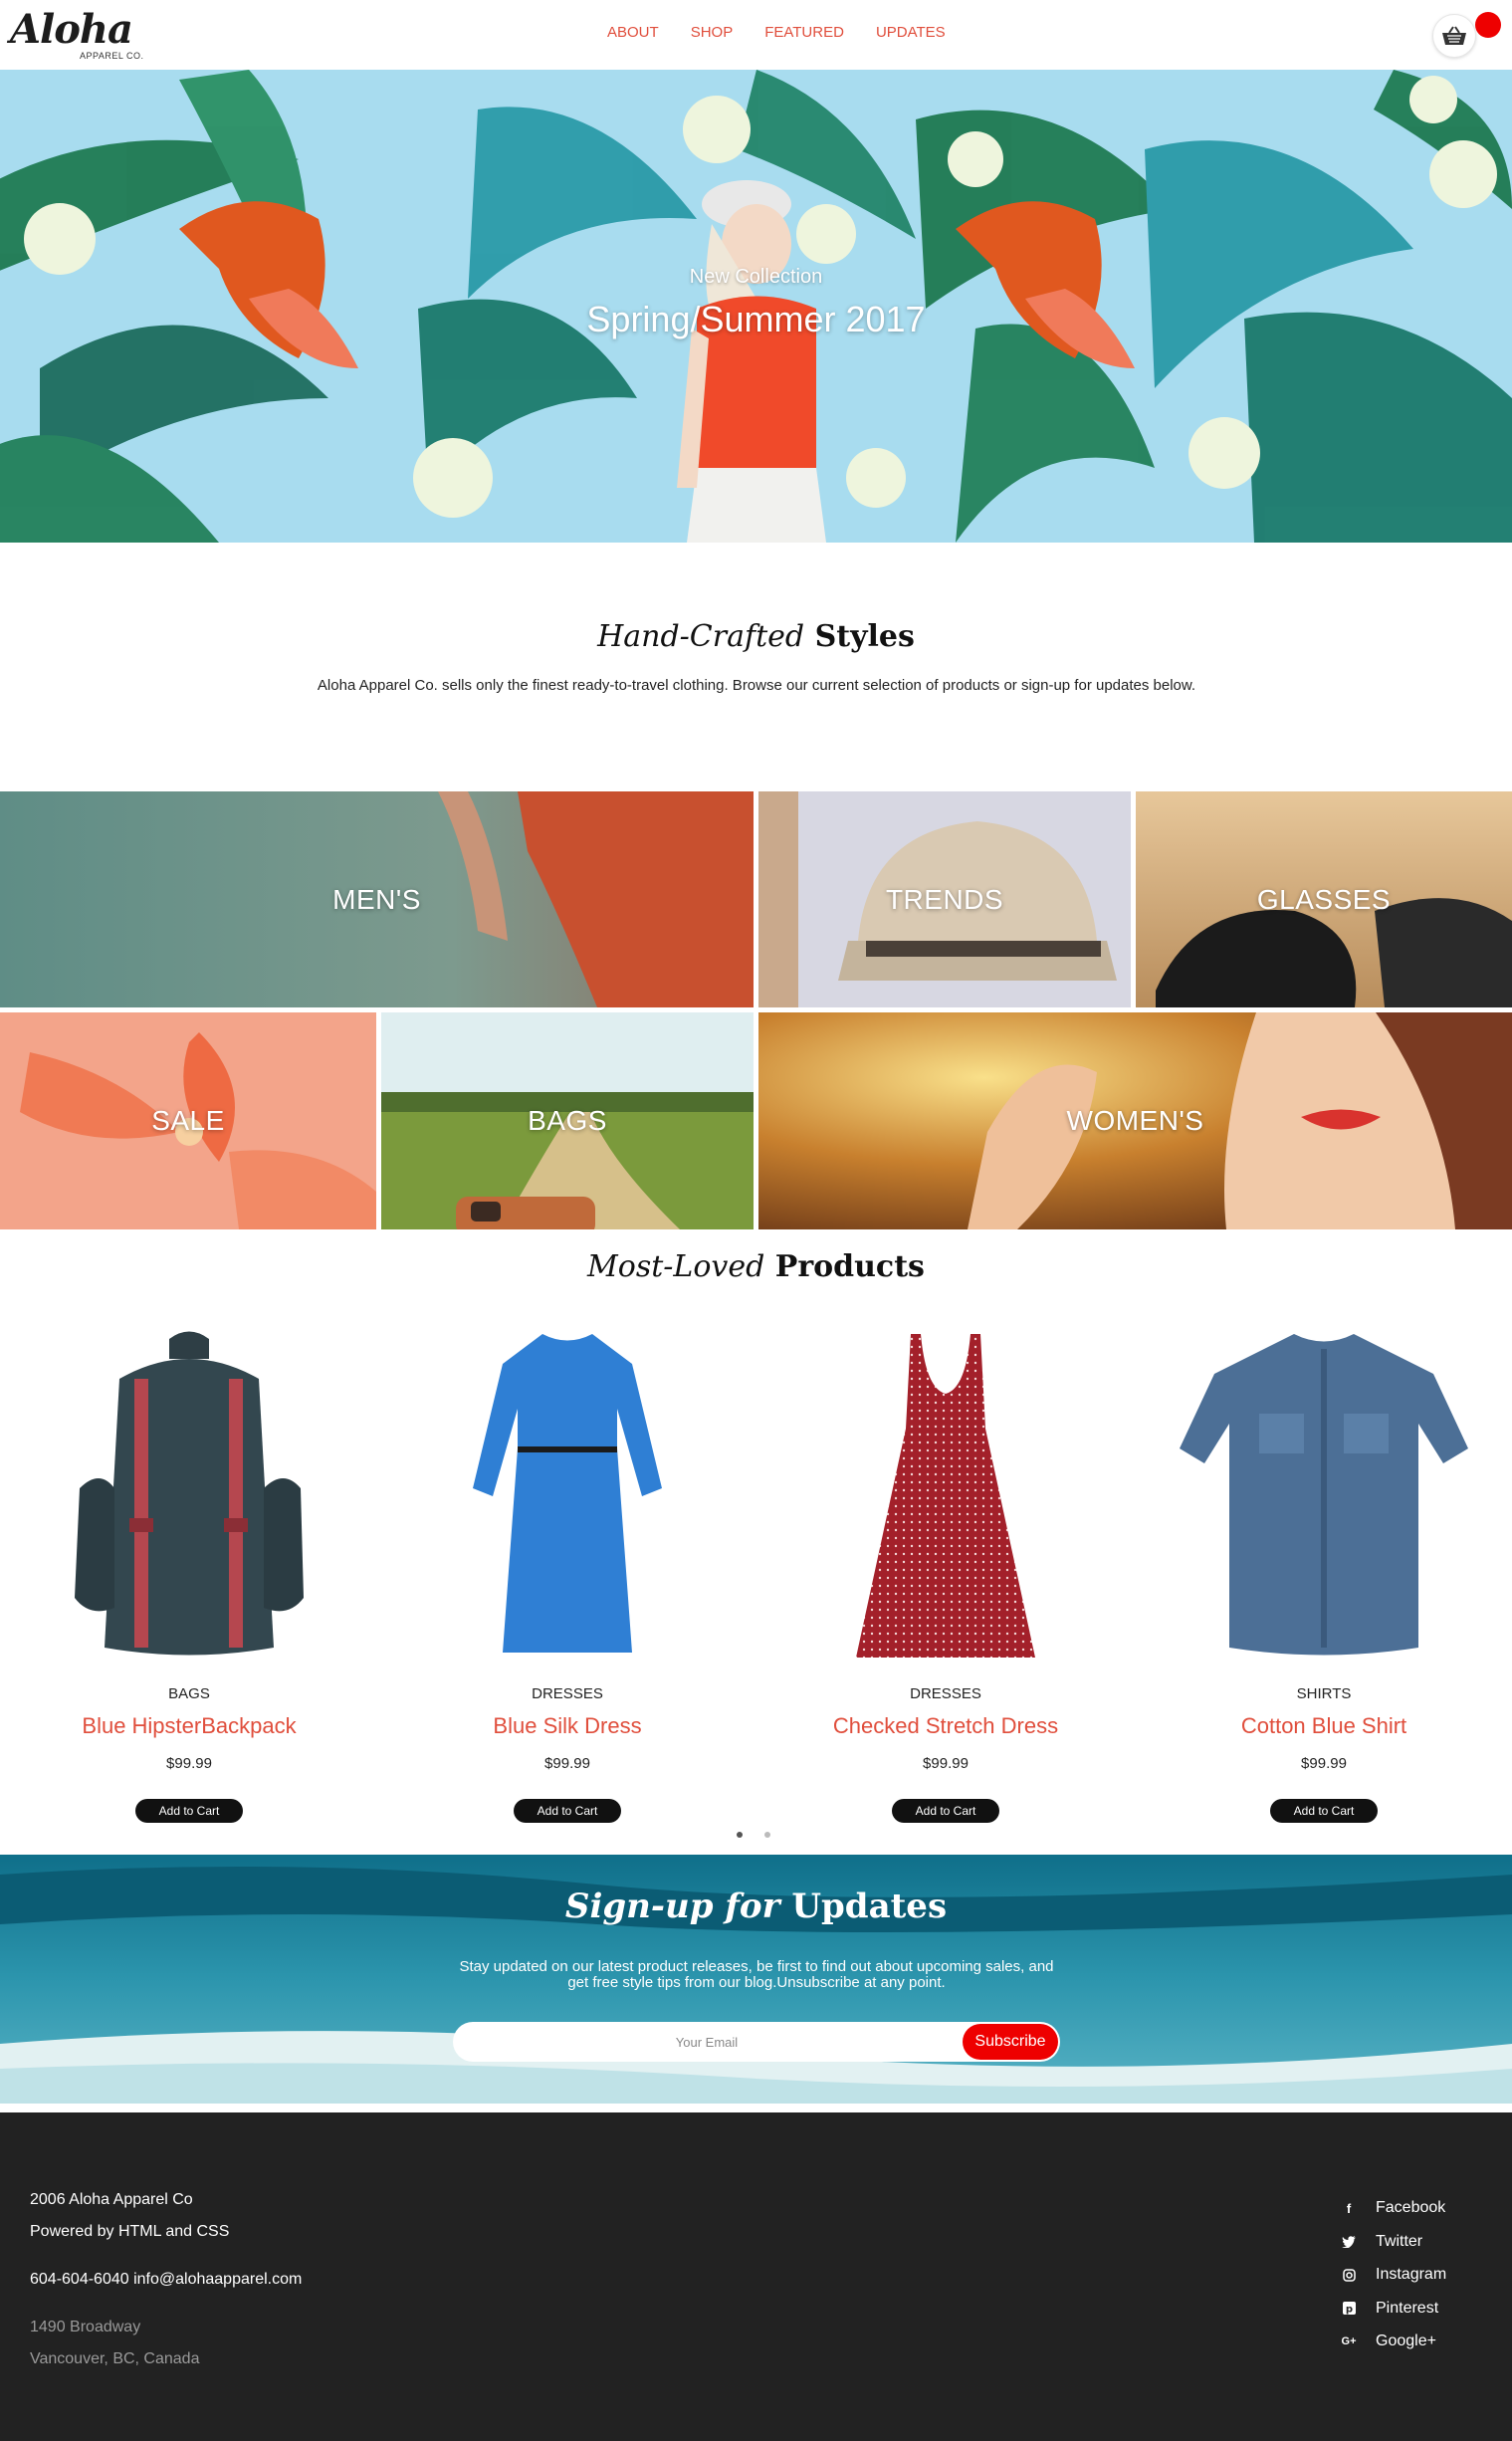 The image size is (1512, 2441). I want to click on category-tile-womens: WOMEN'S, so click(1135, 1120).